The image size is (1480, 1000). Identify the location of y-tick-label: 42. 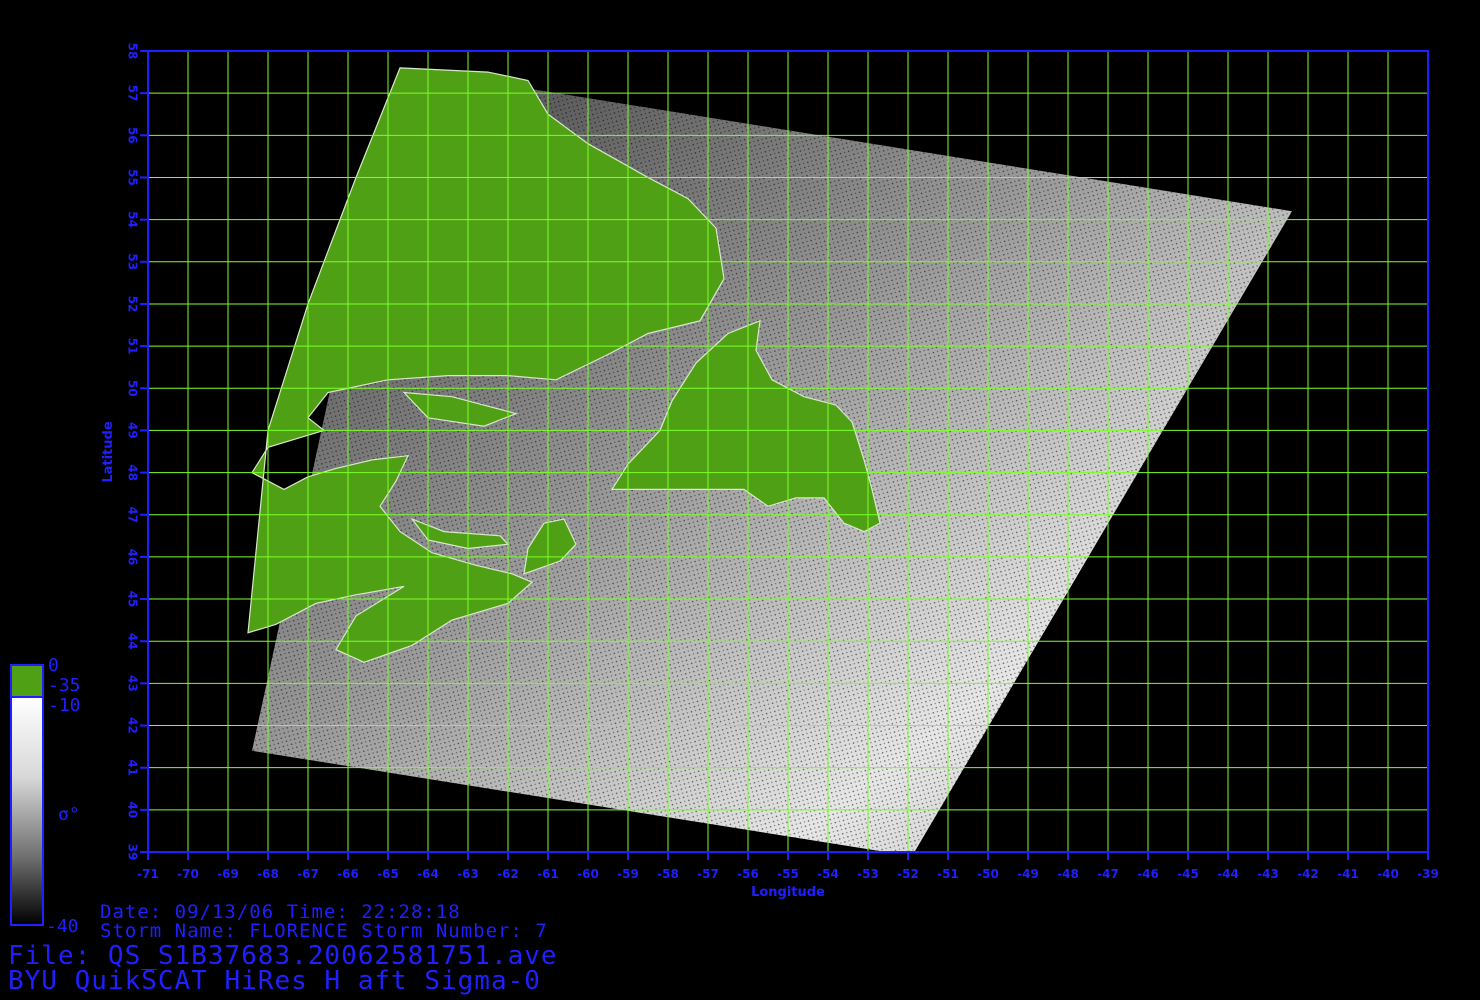
(133, 725).